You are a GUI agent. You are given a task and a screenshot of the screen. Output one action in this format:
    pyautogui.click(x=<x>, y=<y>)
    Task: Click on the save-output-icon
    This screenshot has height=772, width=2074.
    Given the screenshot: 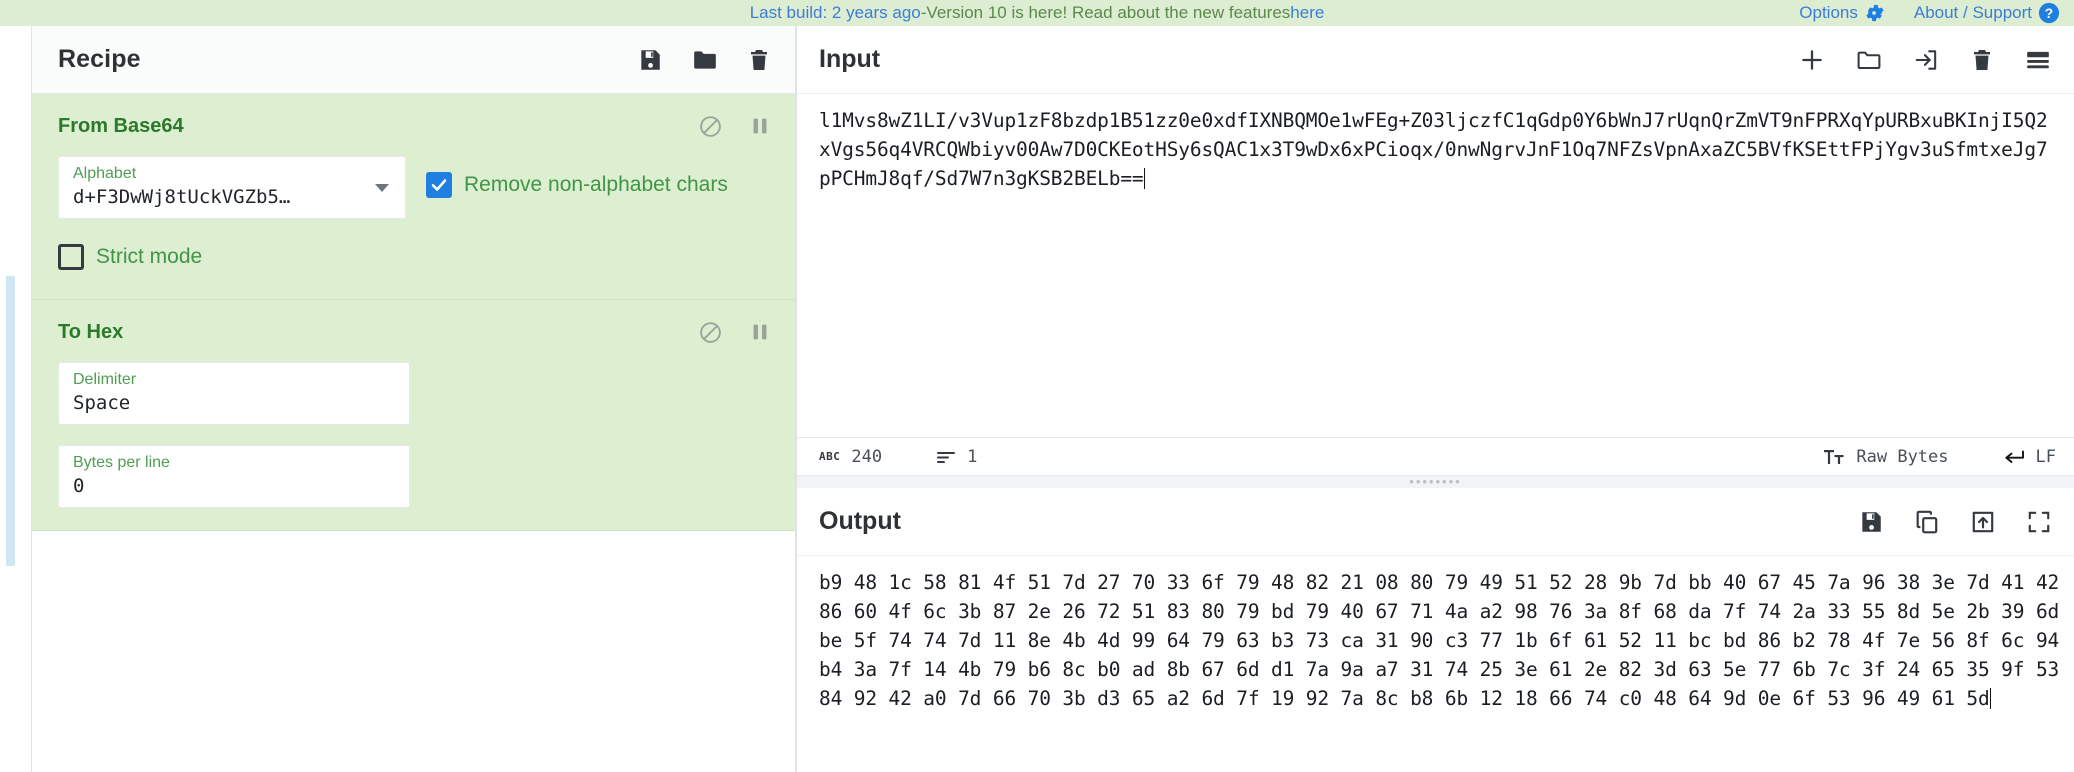 What is the action you would take?
    pyautogui.click(x=1871, y=522)
    